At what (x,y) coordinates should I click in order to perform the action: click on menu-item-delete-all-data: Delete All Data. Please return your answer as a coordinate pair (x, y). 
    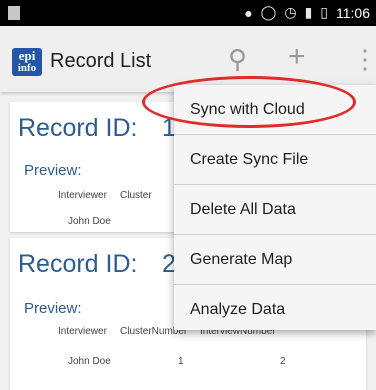
    Looking at the image, I should click on (275, 210).